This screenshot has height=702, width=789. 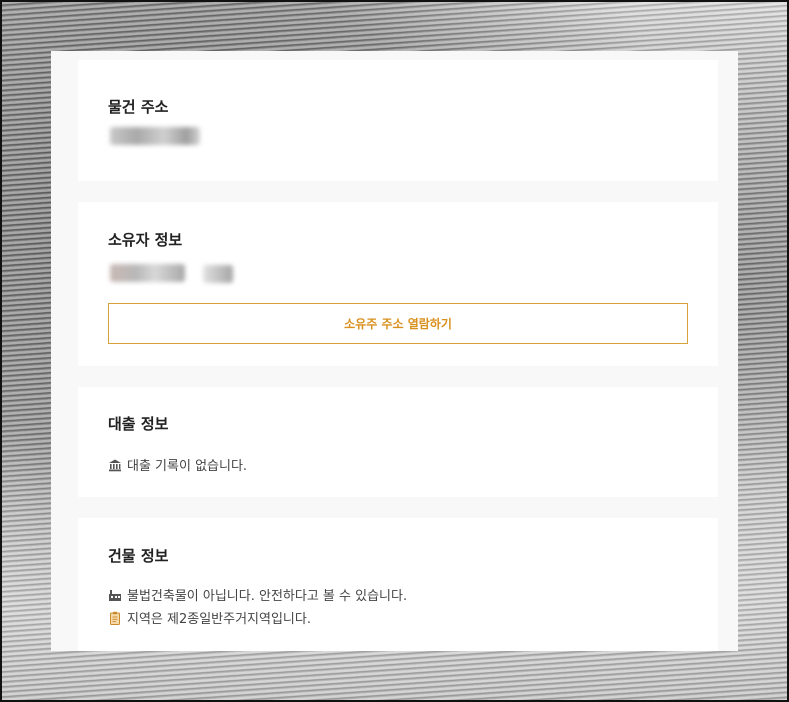 I want to click on building-info-line: 불법건축물이 아닙니다. 안전하다고 볼 수 있습니다., so click(x=257, y=594).